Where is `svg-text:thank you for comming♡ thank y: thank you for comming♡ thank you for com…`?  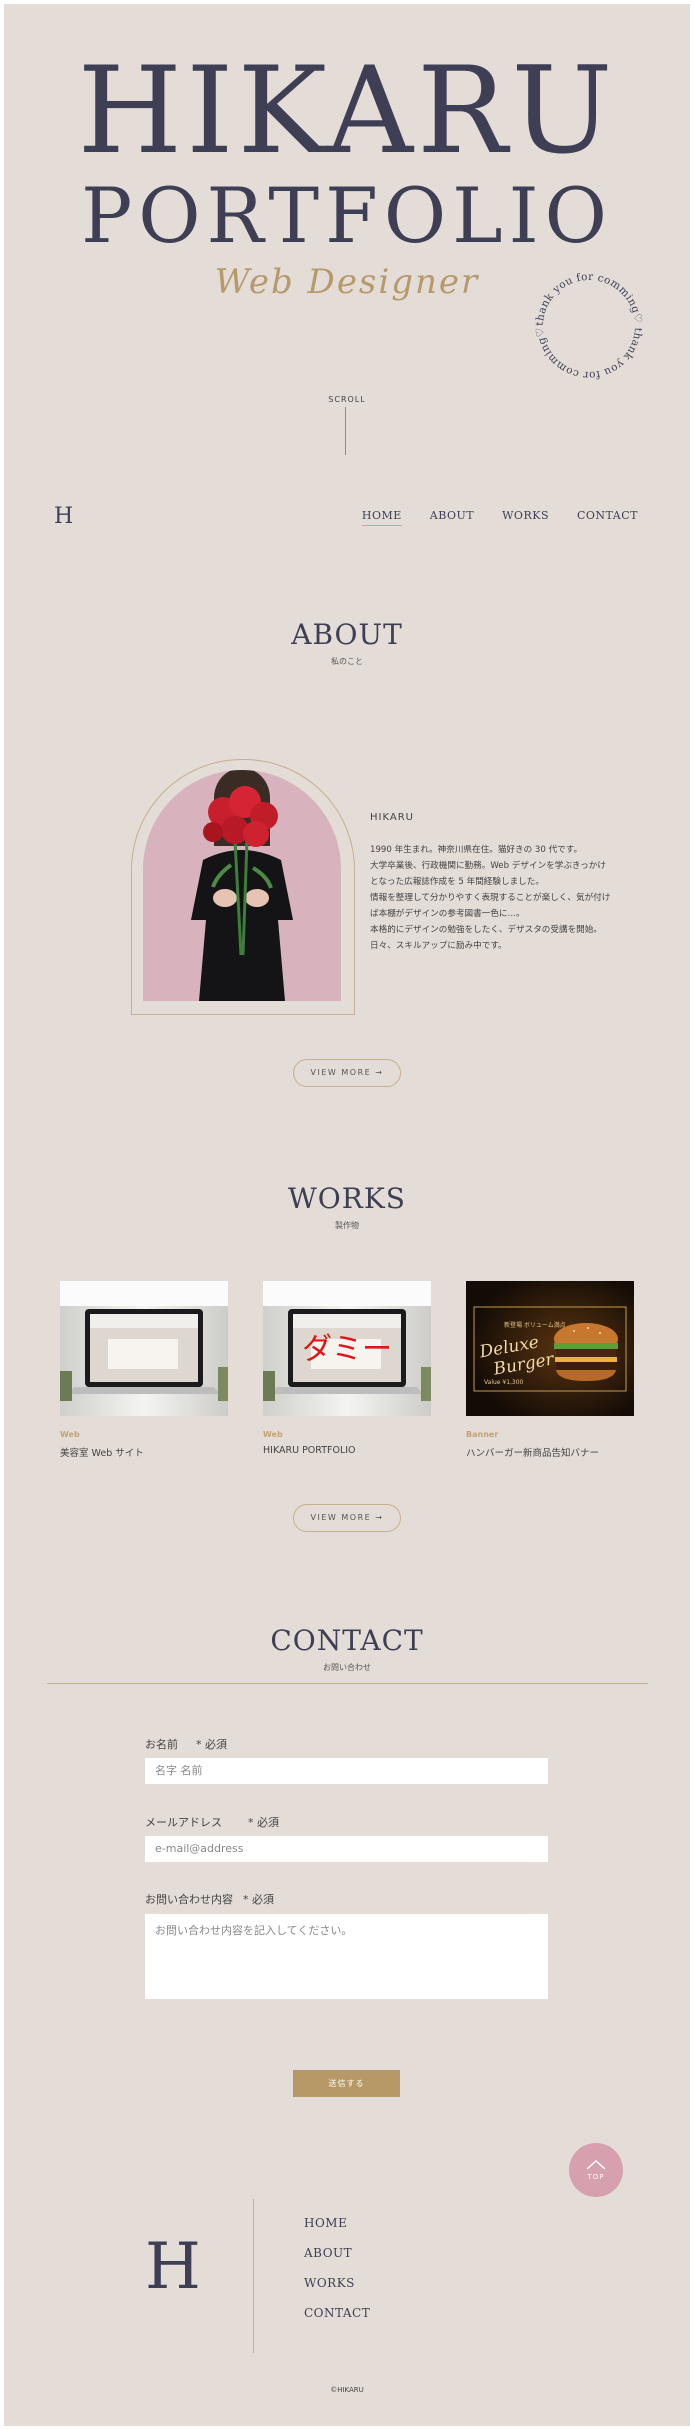 svg-text:thank you for comming♡ thank y: thank you for comming♡ thank you for com… is located at coordinates (589, 326).